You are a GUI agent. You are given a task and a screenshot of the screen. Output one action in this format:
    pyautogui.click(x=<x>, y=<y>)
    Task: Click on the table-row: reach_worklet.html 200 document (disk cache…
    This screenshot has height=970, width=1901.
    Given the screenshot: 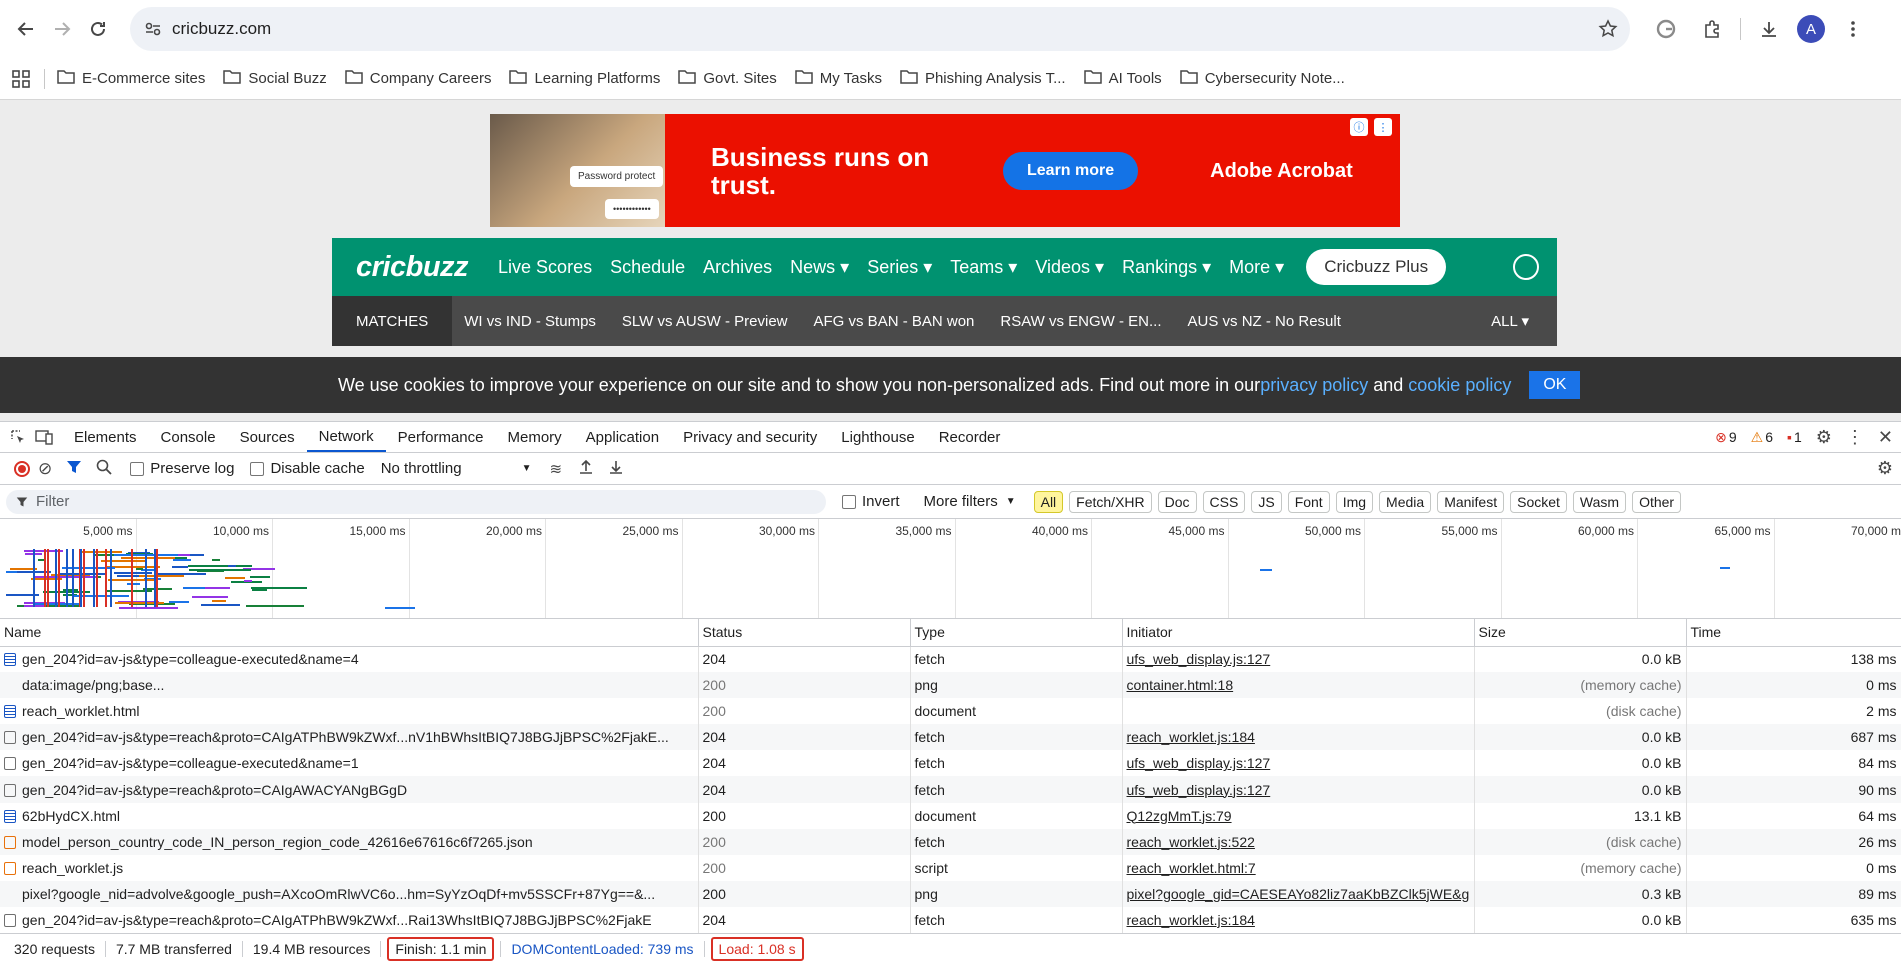 What is the action you would take?
    pyautogui.click(x=950, y=711)
    